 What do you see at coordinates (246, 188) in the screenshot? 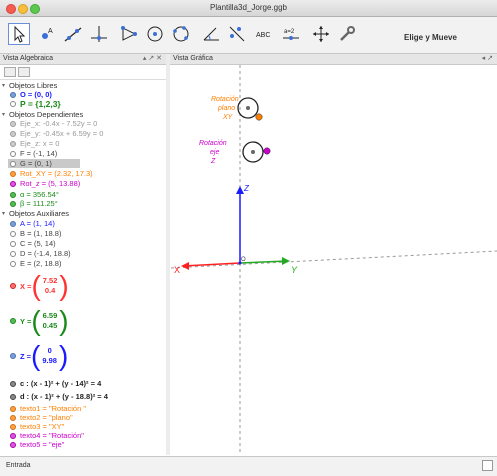
I see `z-axis-label: Z` at bounding box center [246, 188].